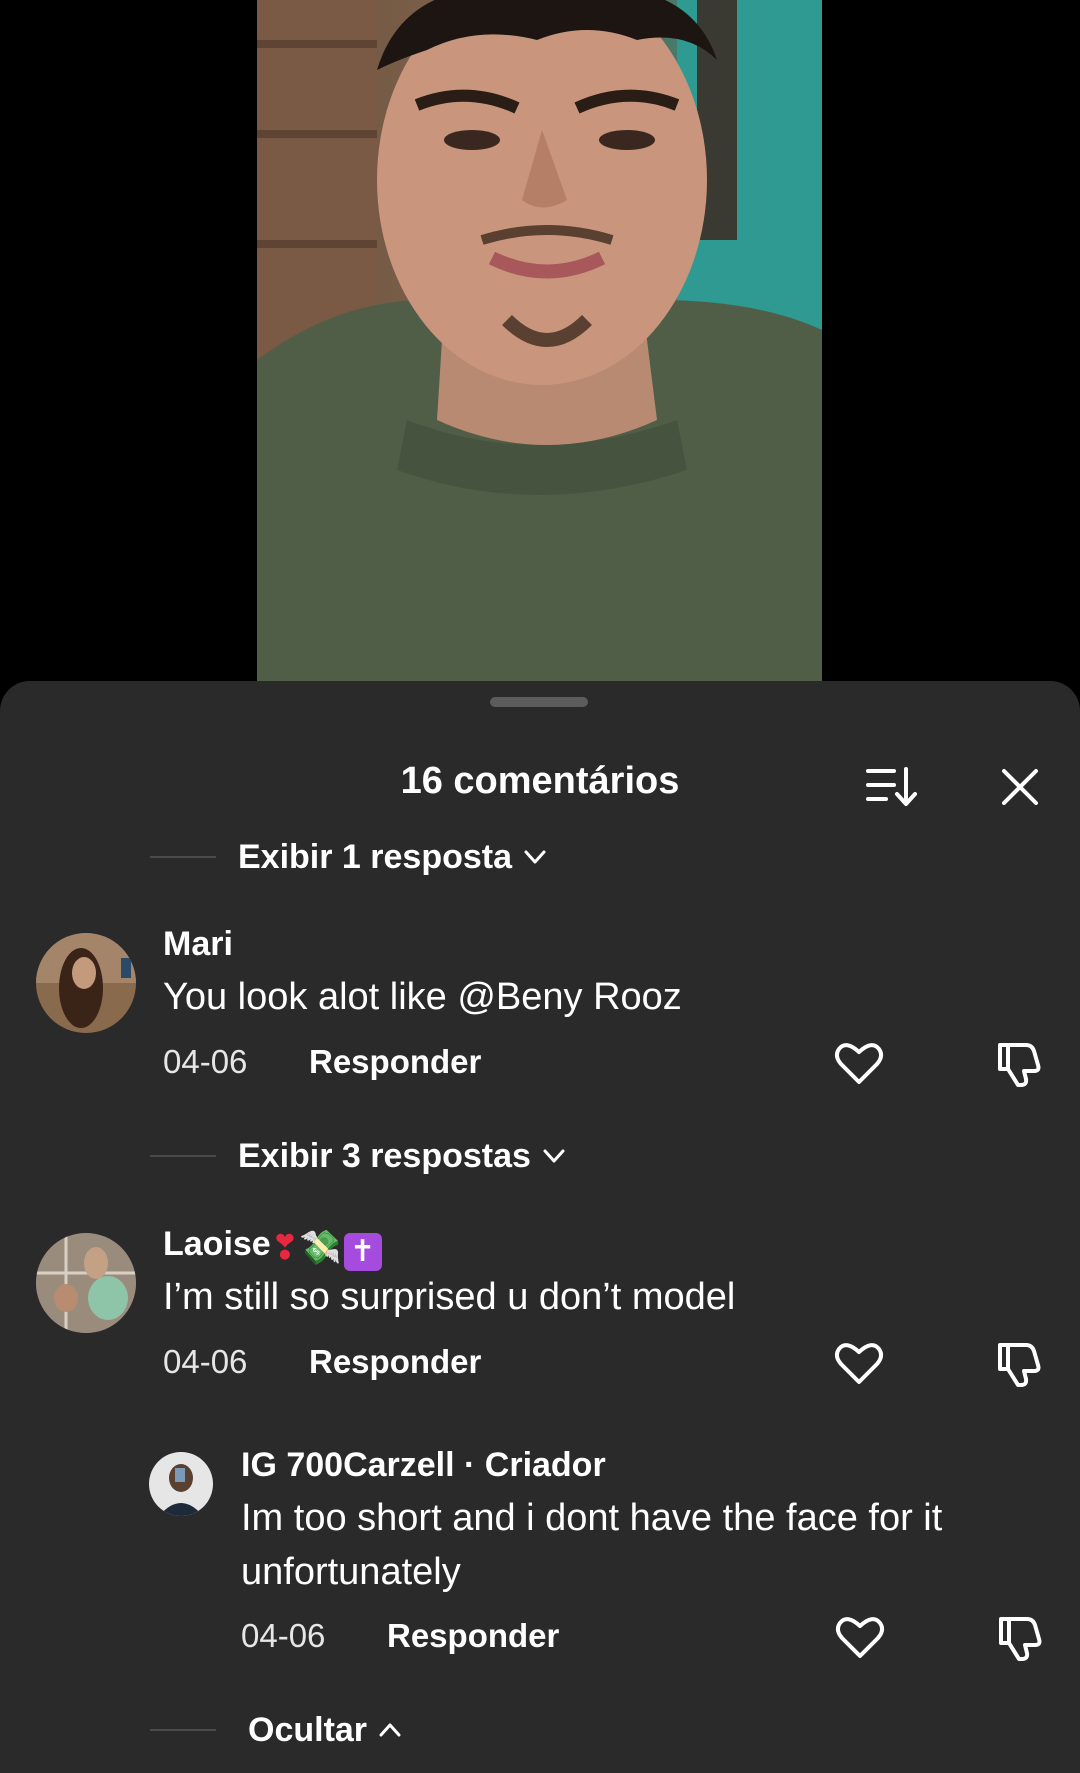 The image size is (1080, 1773). I want to click on money-wings-emoji: 💸, so click(320, 1248).